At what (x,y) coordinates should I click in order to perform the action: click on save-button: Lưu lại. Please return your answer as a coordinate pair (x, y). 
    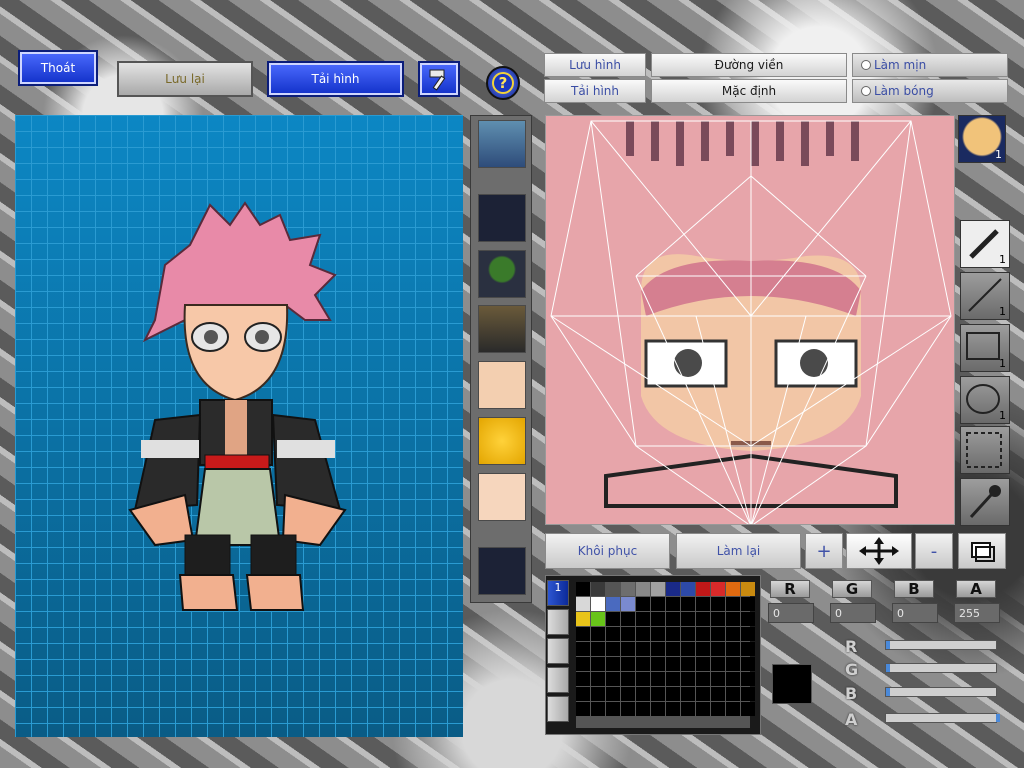
    Looking at the image, I should click on (185, 79).